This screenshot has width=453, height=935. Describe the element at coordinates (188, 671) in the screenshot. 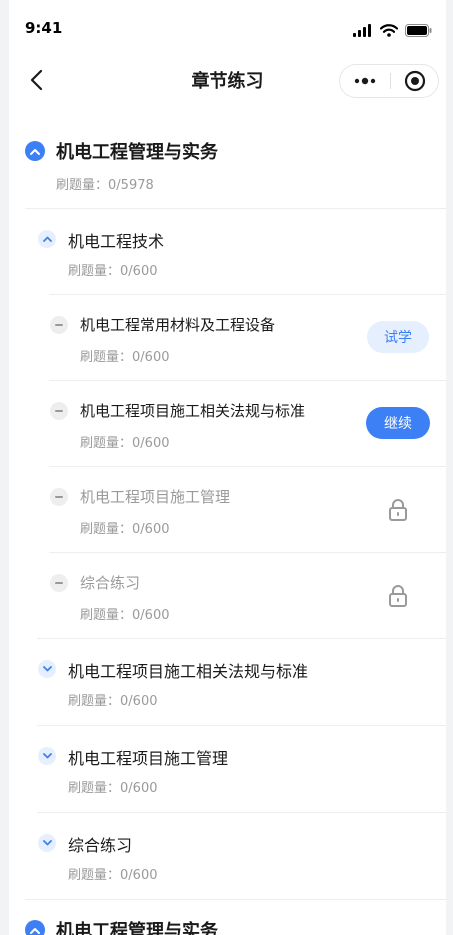

I see `section-title: 机电工程项目施工相关法规与标准` at that location.